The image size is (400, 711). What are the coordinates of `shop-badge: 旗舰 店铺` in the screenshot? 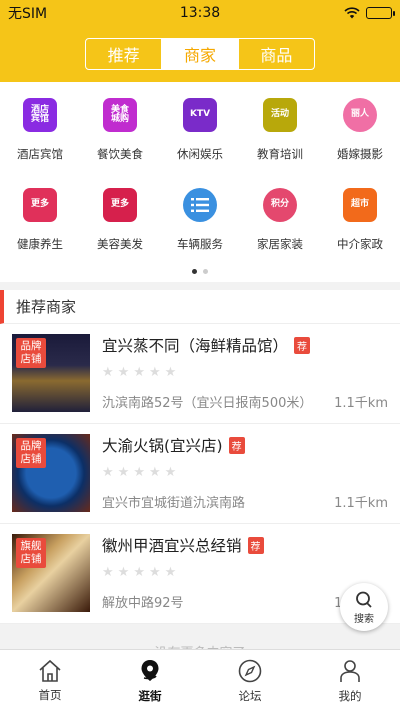 It's located at (31, 553).